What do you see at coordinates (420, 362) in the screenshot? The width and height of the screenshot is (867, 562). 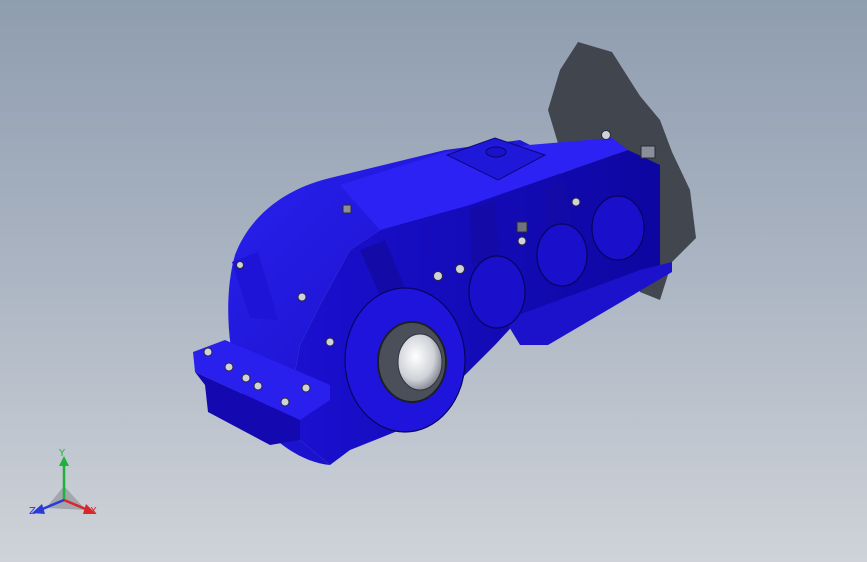 I see `output-bore` at bounding box center [420, 362].